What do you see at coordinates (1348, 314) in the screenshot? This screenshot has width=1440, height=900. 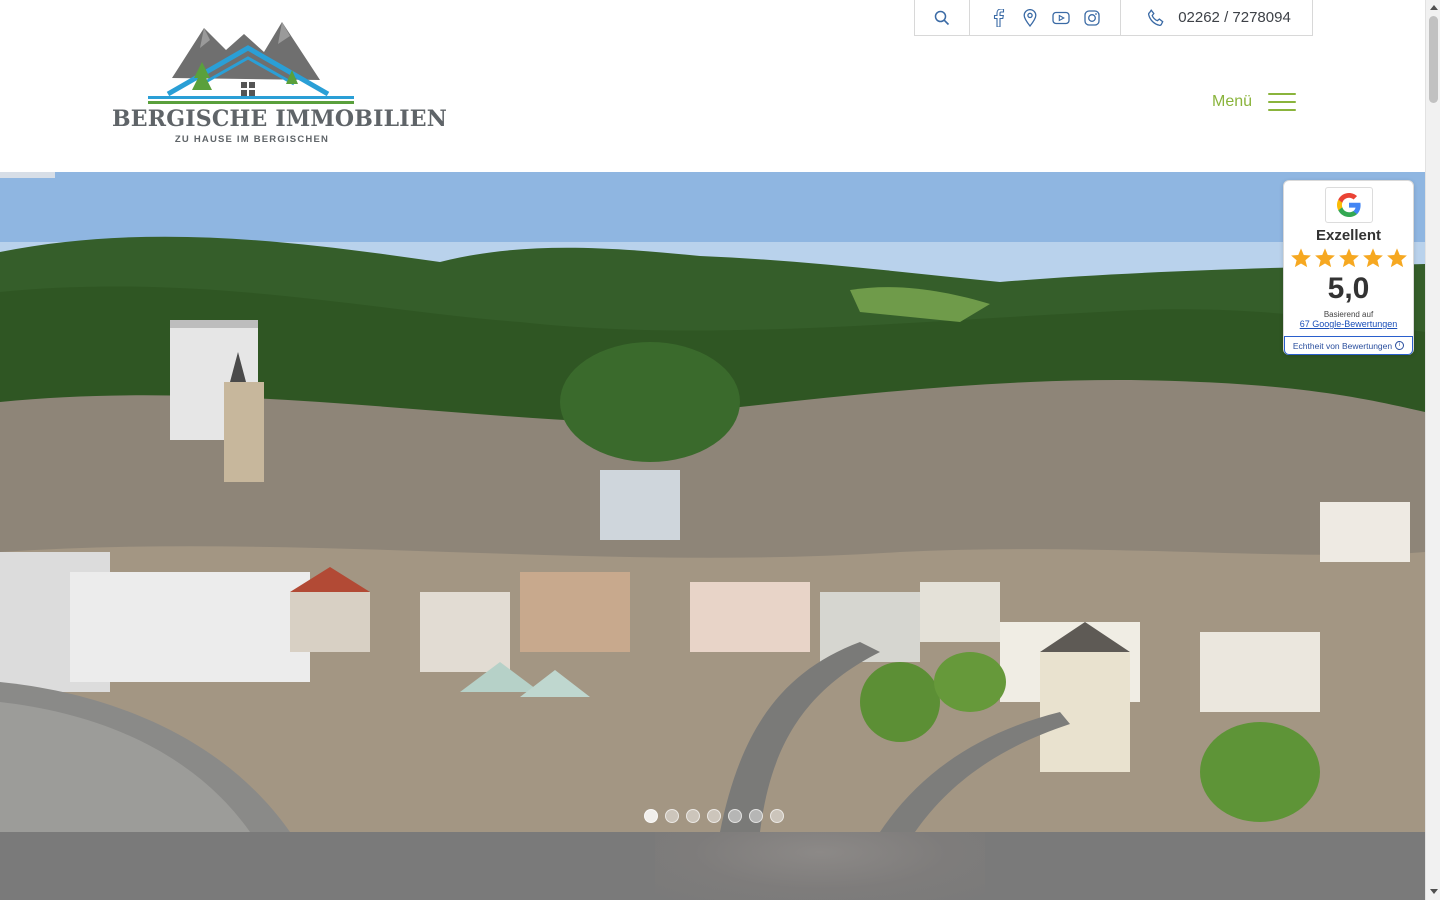 I see `based-on-label: Basierend auf` at bounding box center [1348, 314].